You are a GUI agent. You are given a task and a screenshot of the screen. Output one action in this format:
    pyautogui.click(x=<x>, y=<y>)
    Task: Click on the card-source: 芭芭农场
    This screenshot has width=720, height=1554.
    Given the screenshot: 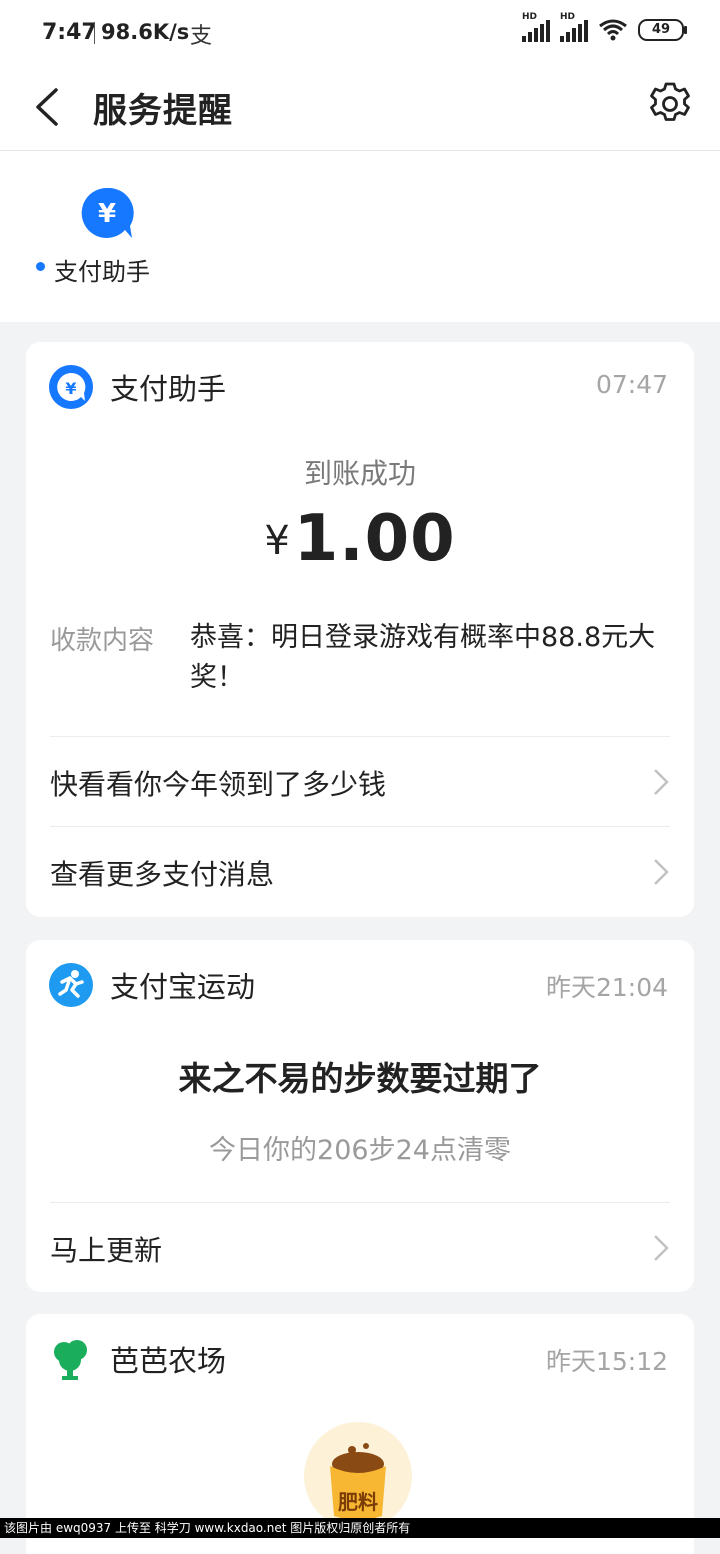 What is the action you would take?
    pyautogui.click(x=168, y=1361)
    